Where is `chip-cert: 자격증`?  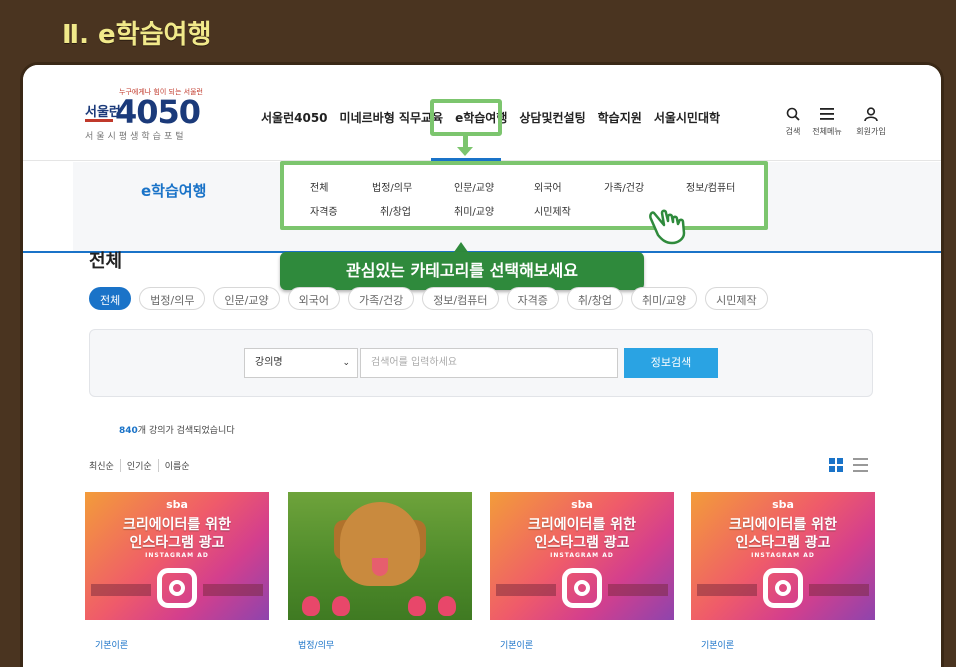
chip-cert: 자격증 is located at coordinates (532, 298).